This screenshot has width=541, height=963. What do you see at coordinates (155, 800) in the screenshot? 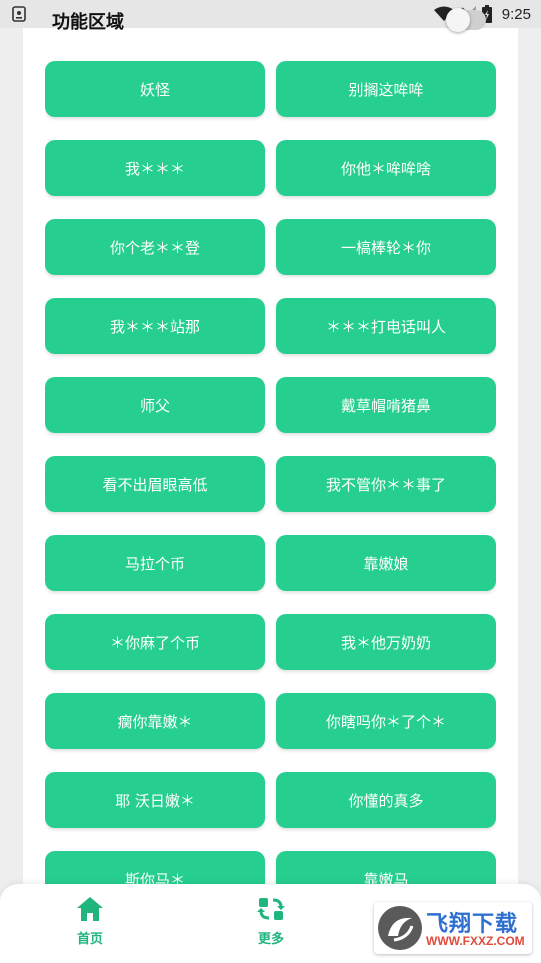
I see `sound-button: 耶 沃日嫩＊` at bounding box center [155, 800].